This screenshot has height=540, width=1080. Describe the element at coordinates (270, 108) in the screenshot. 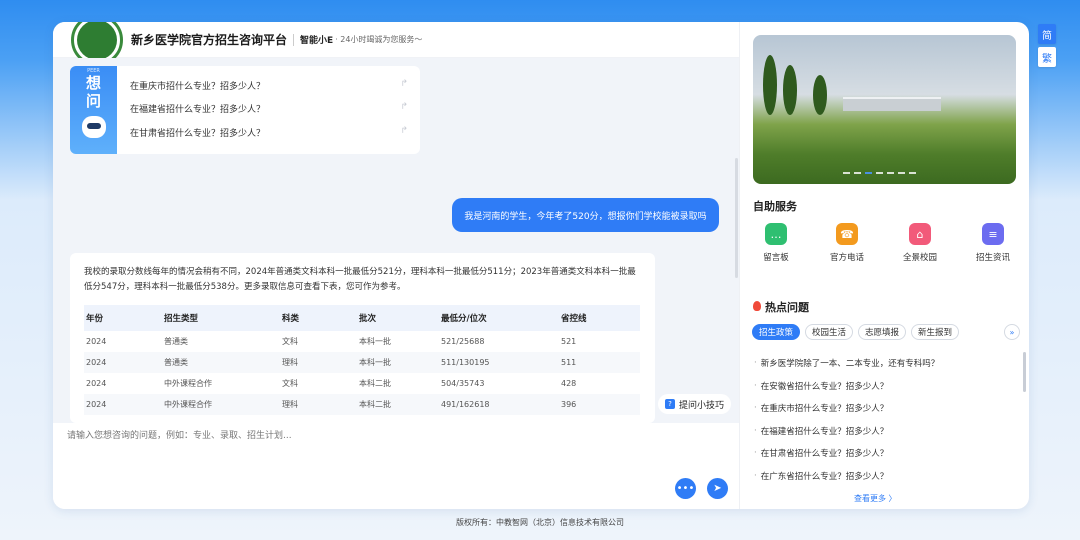

I see `suggested-question: 在福建省招什么专业？招多少人？` at that location.